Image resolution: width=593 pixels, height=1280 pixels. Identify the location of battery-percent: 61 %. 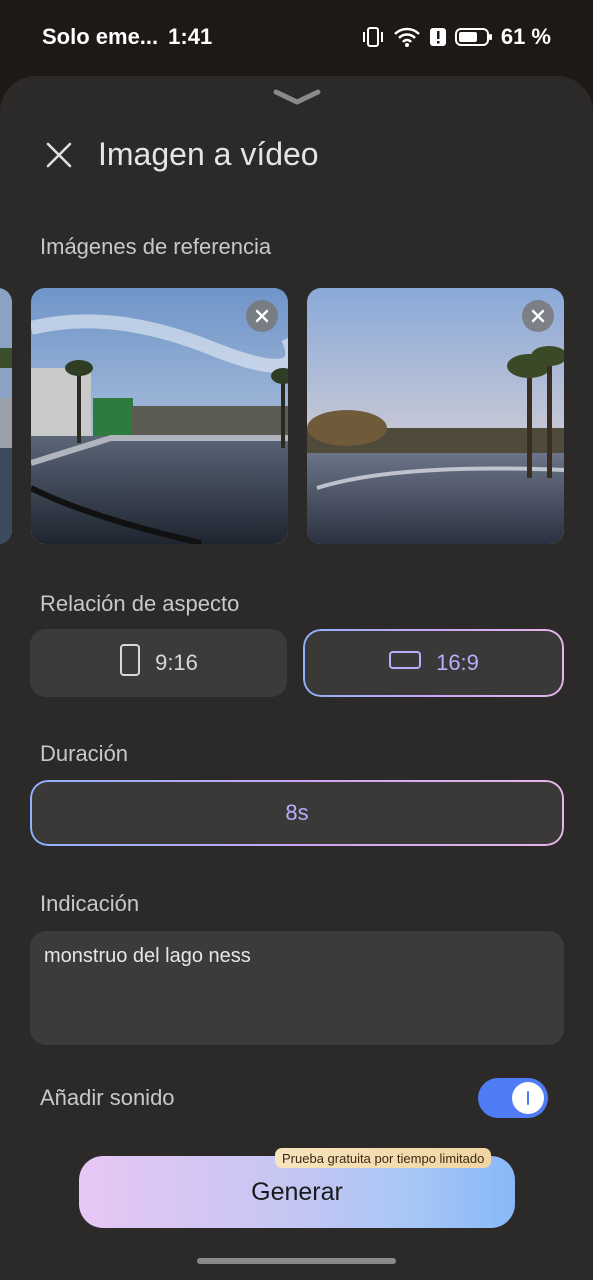
(525, 36).